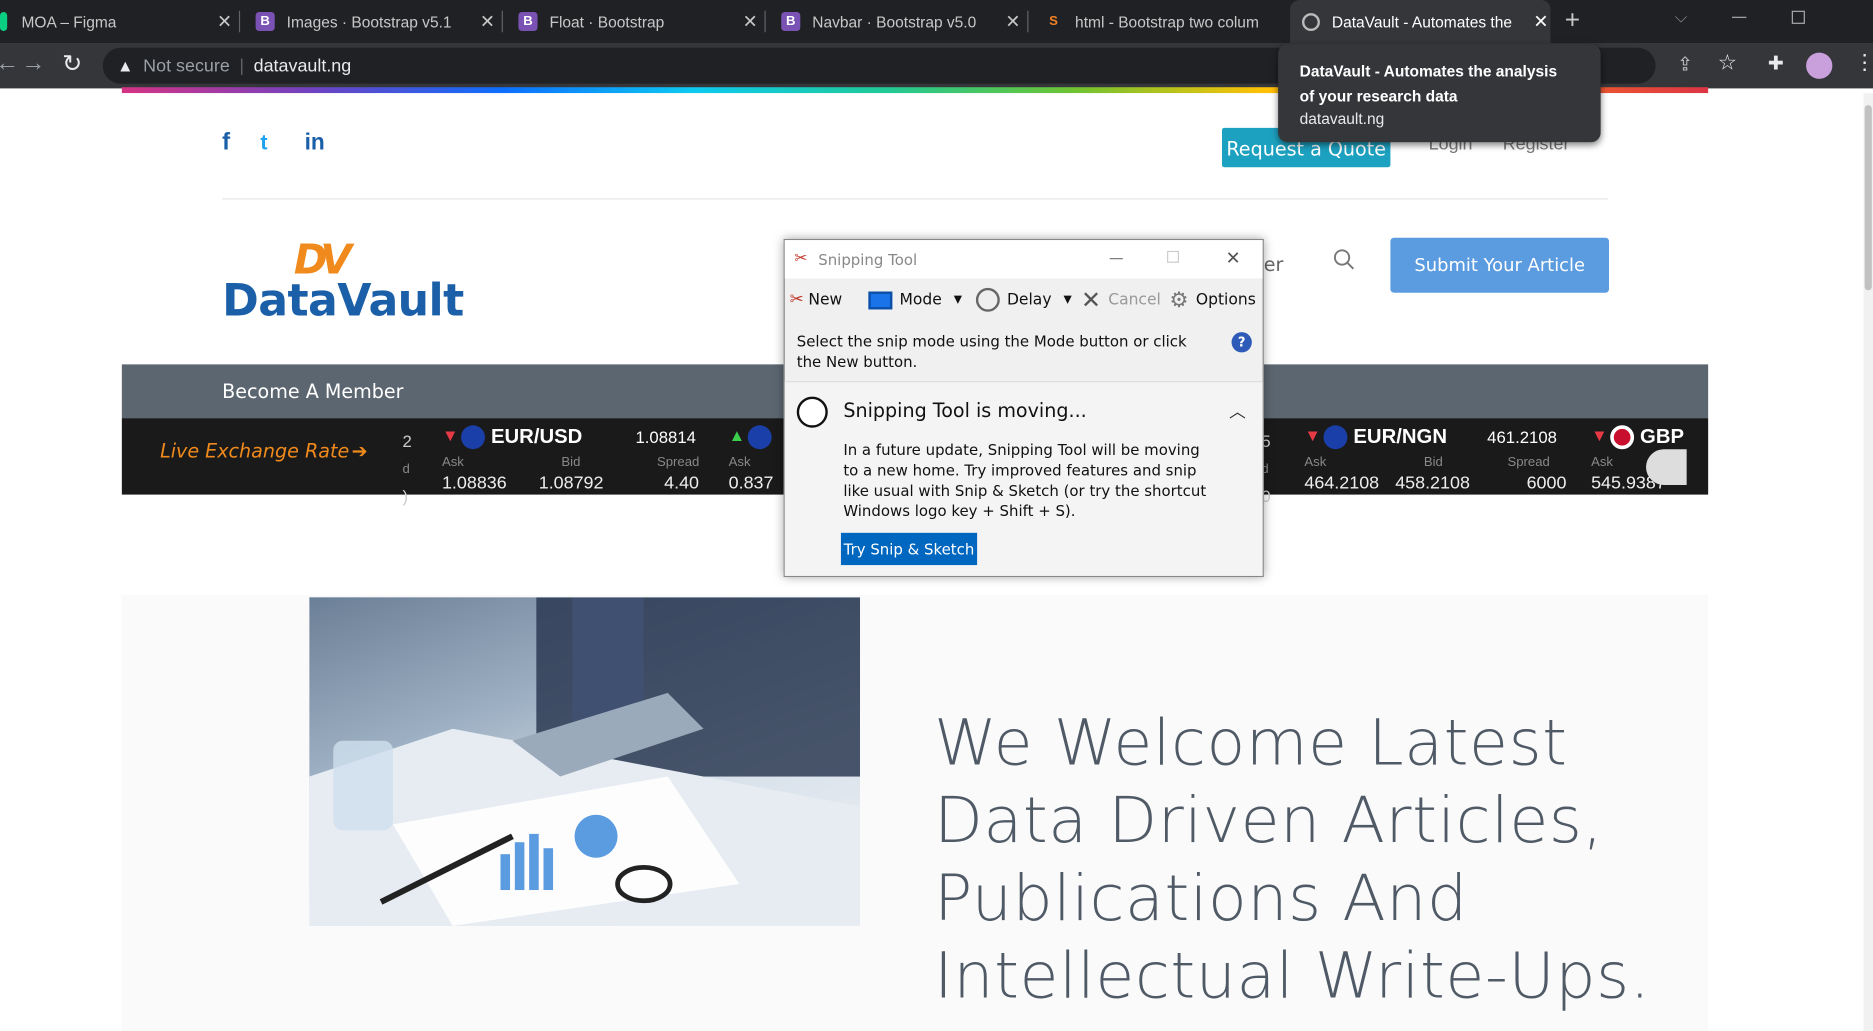  I want to click on ticker-label: Live Exchange Rate ➔, so click(264, 451).